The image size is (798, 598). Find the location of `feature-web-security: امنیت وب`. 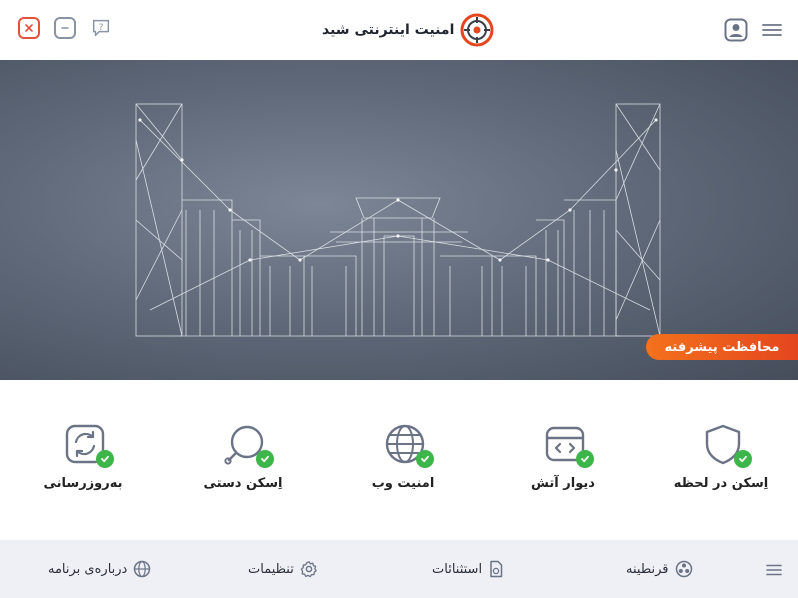

feature-web-security: امنیت وب is located at coordinates (403, 472).